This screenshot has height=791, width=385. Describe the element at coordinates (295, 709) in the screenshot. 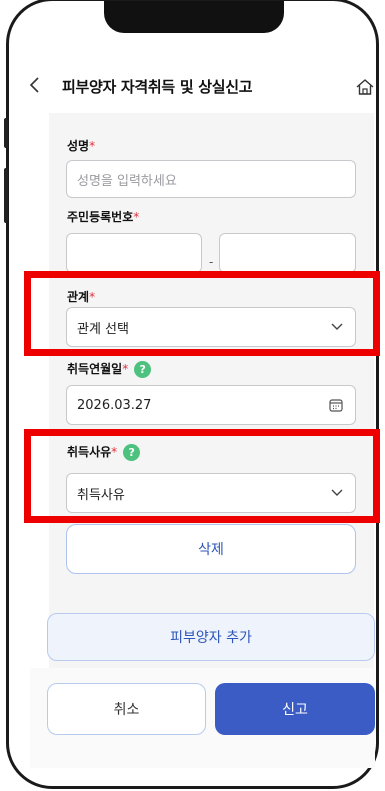

I see `submit-button: 신고` at that location.